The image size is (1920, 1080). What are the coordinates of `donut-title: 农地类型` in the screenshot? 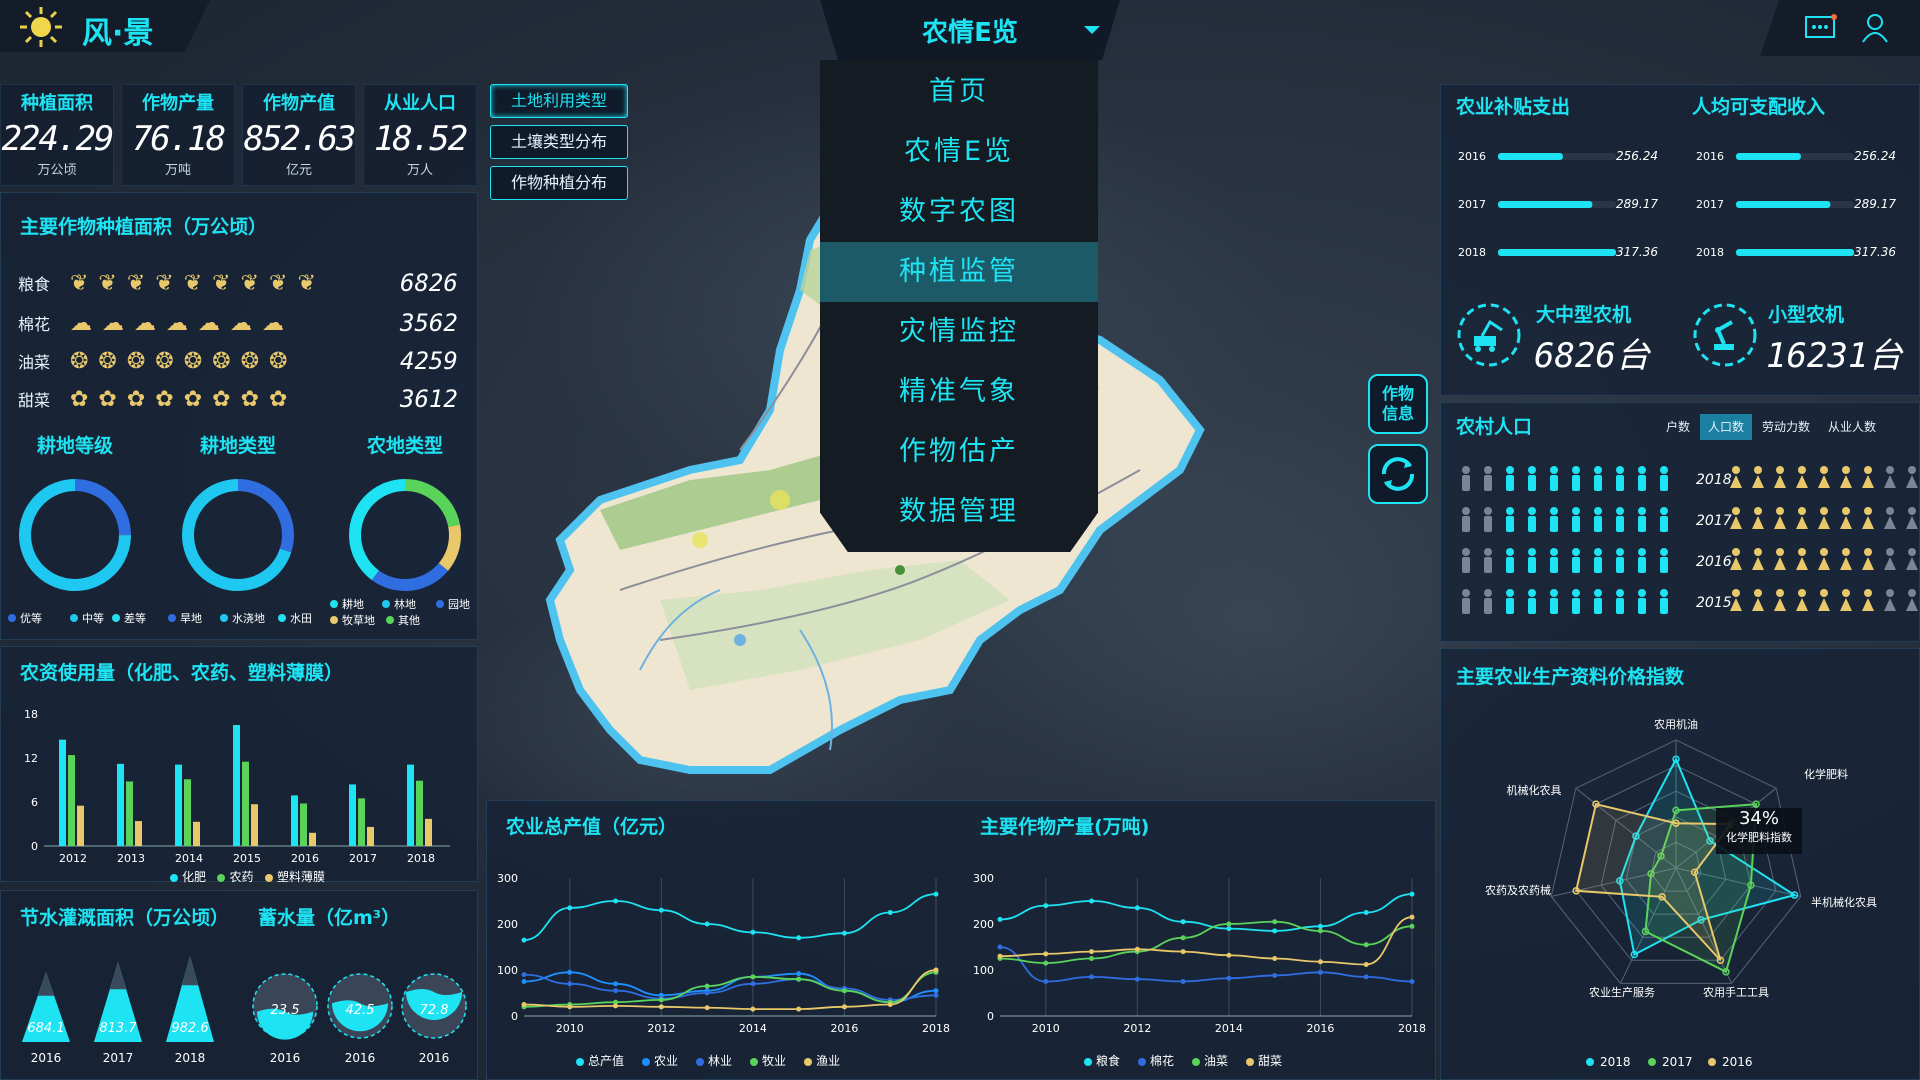 It's located at (404, 445).